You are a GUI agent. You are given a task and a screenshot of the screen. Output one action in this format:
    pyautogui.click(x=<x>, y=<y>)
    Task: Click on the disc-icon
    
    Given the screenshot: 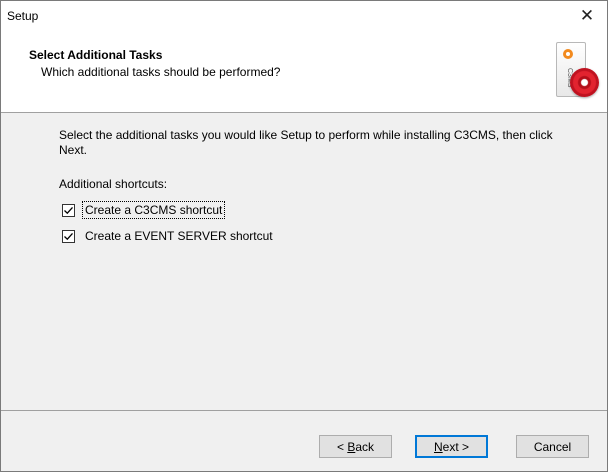 What is the action you would take?
    pyautogui.click(x=584, y=82)
    